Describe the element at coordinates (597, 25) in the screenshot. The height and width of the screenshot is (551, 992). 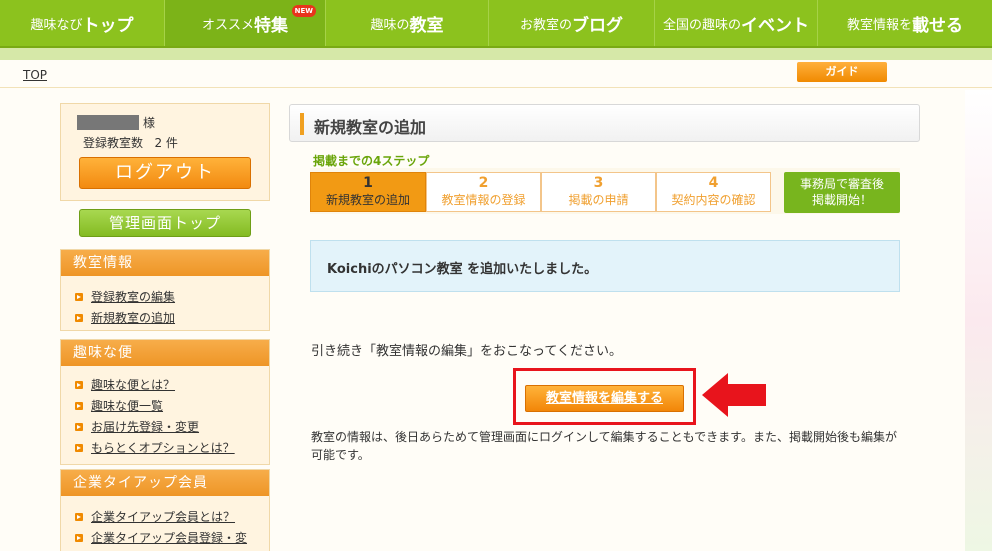
I see `nav-large-text: ブログ` at that location.